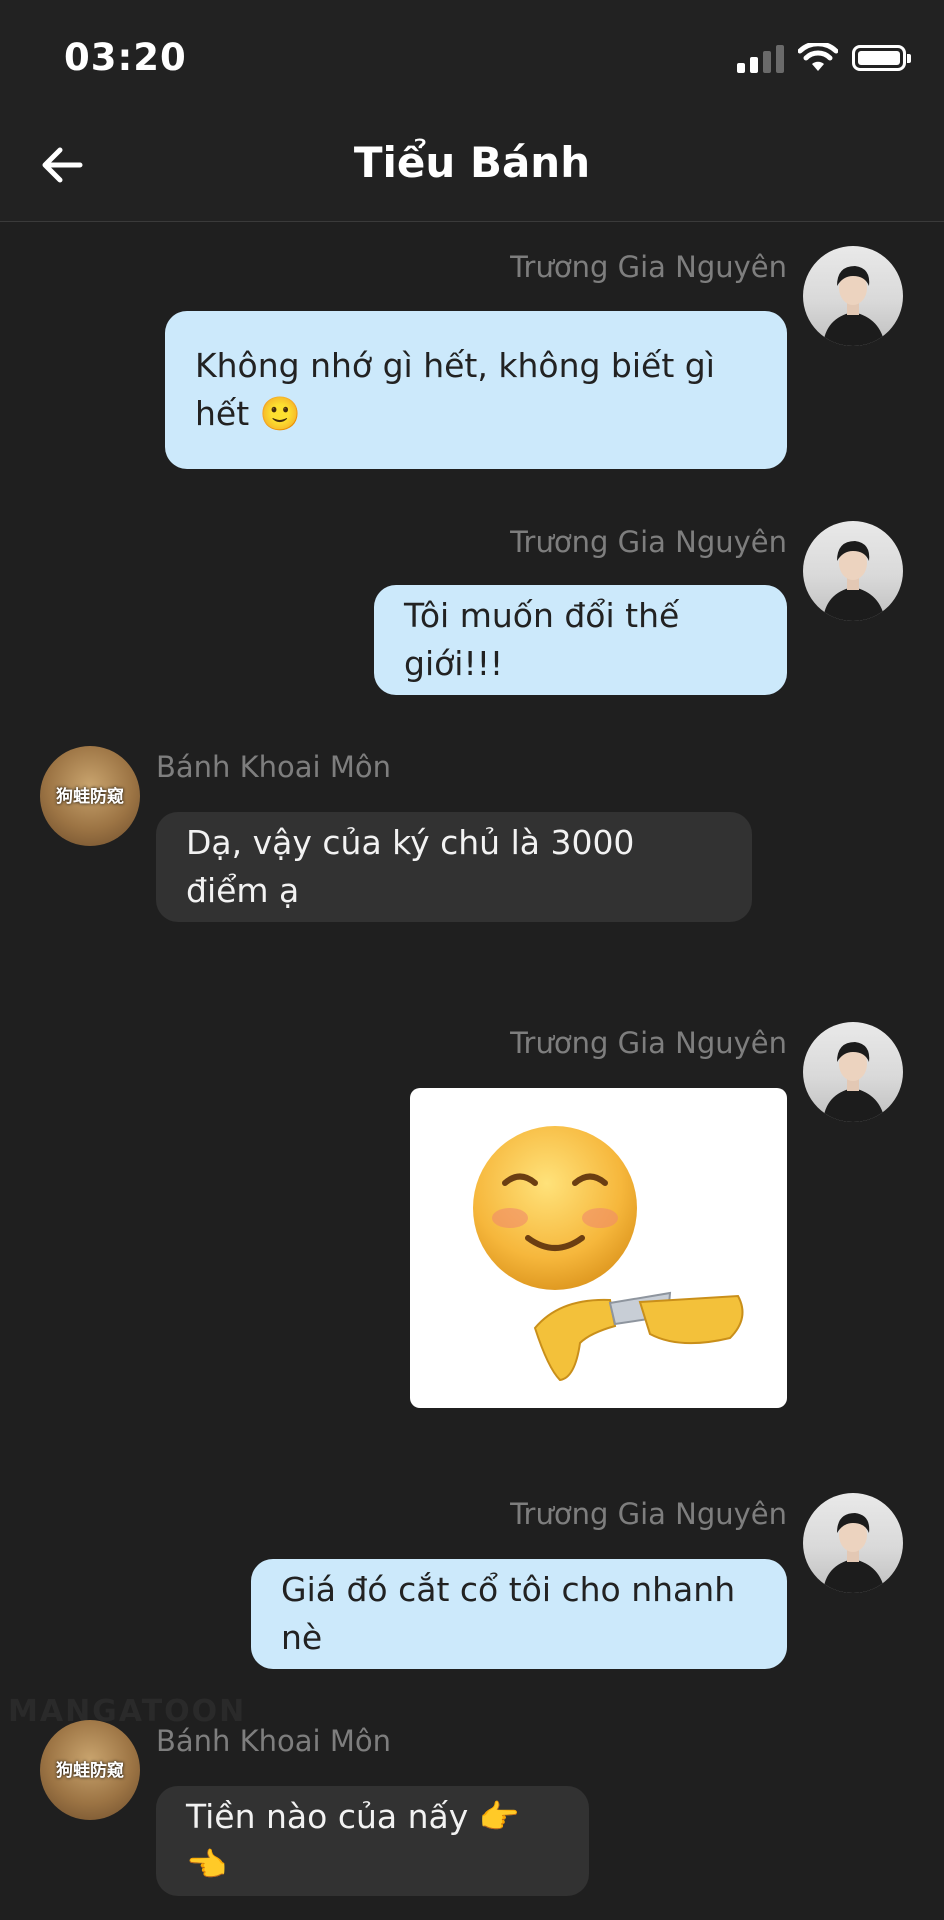  I want to click on status-bar: 03:20, so click(472, 55).